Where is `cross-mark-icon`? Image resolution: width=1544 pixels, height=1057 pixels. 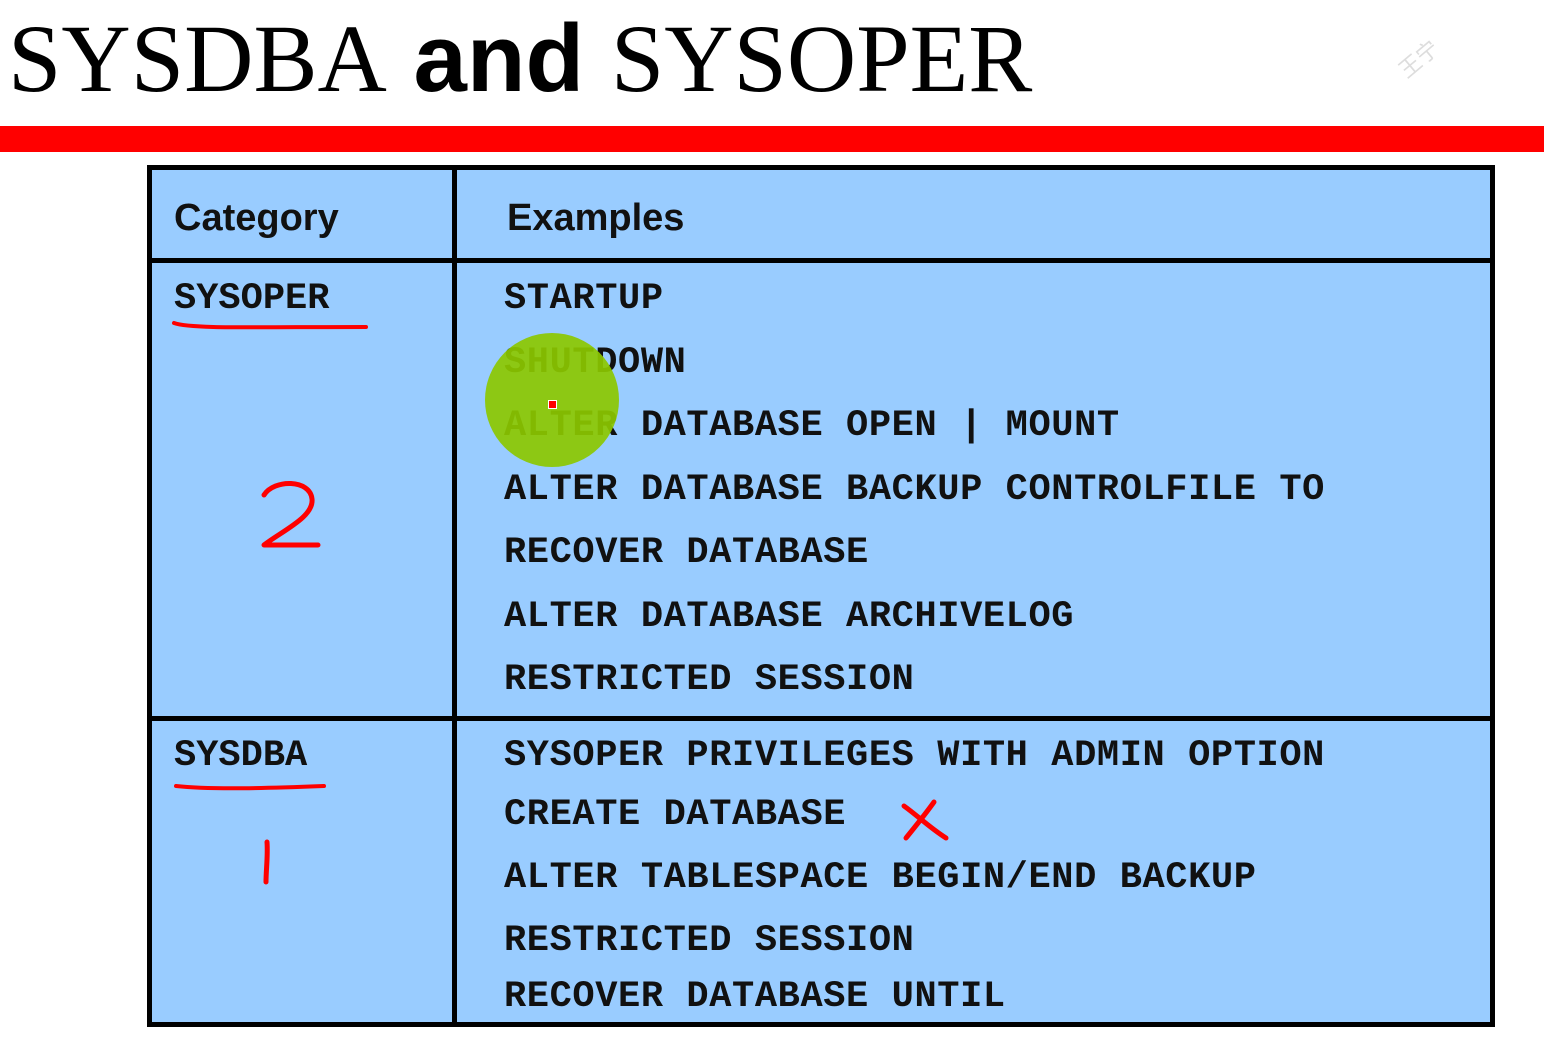
cross-mark-icon is located at coordinates (925, 820).